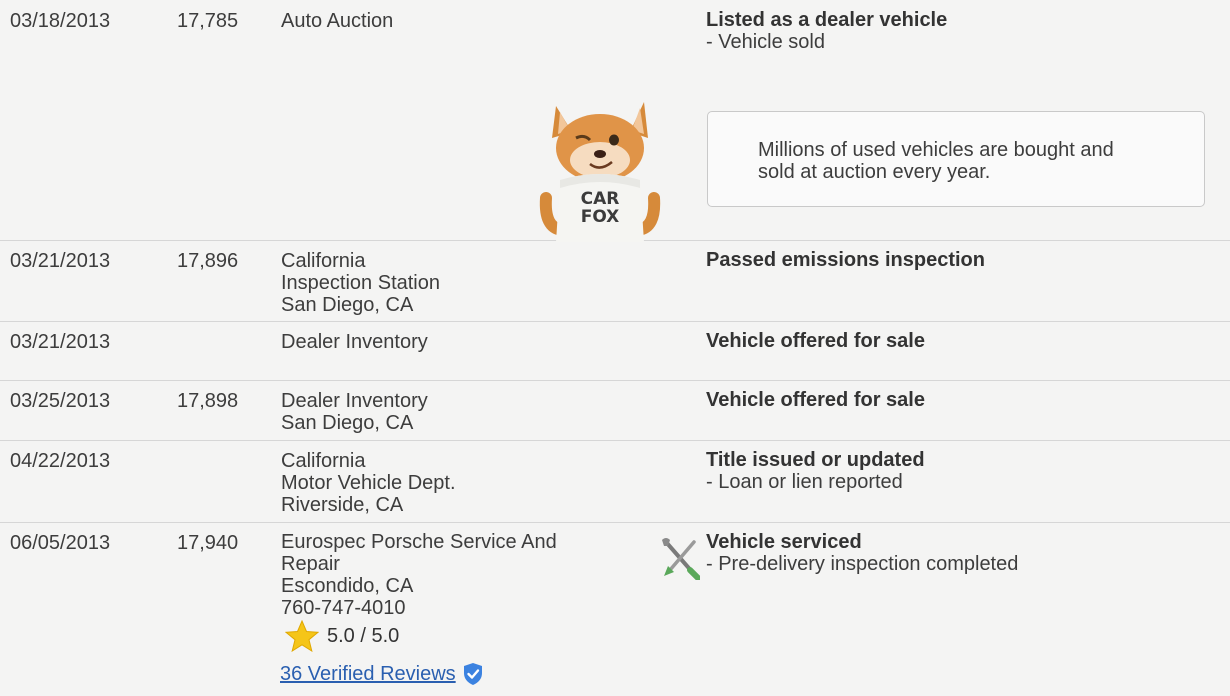 The height and width of the screenshot is (696, 1230). What do you see at coordinates (337, 21) in the screenshot?
I see `source-line: Auto Auction` at bounding box center [337, 21].